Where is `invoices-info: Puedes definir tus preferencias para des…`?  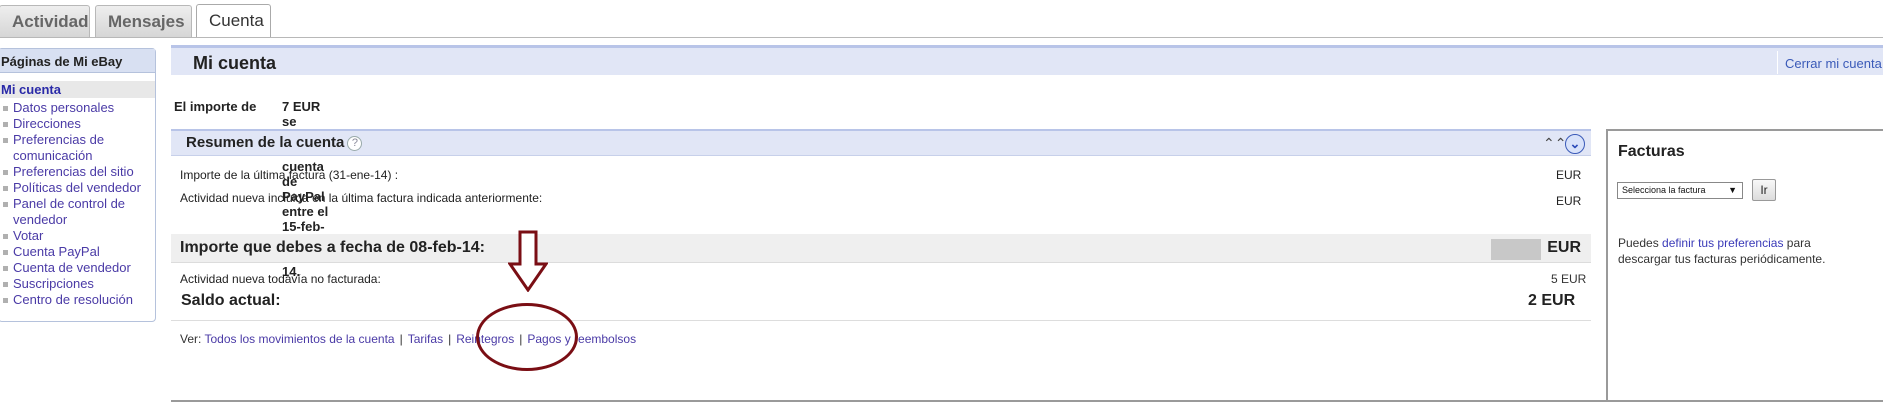
invoices-info: Puedes definir tus preferencias para des… is located at coordinates (1738, 251).